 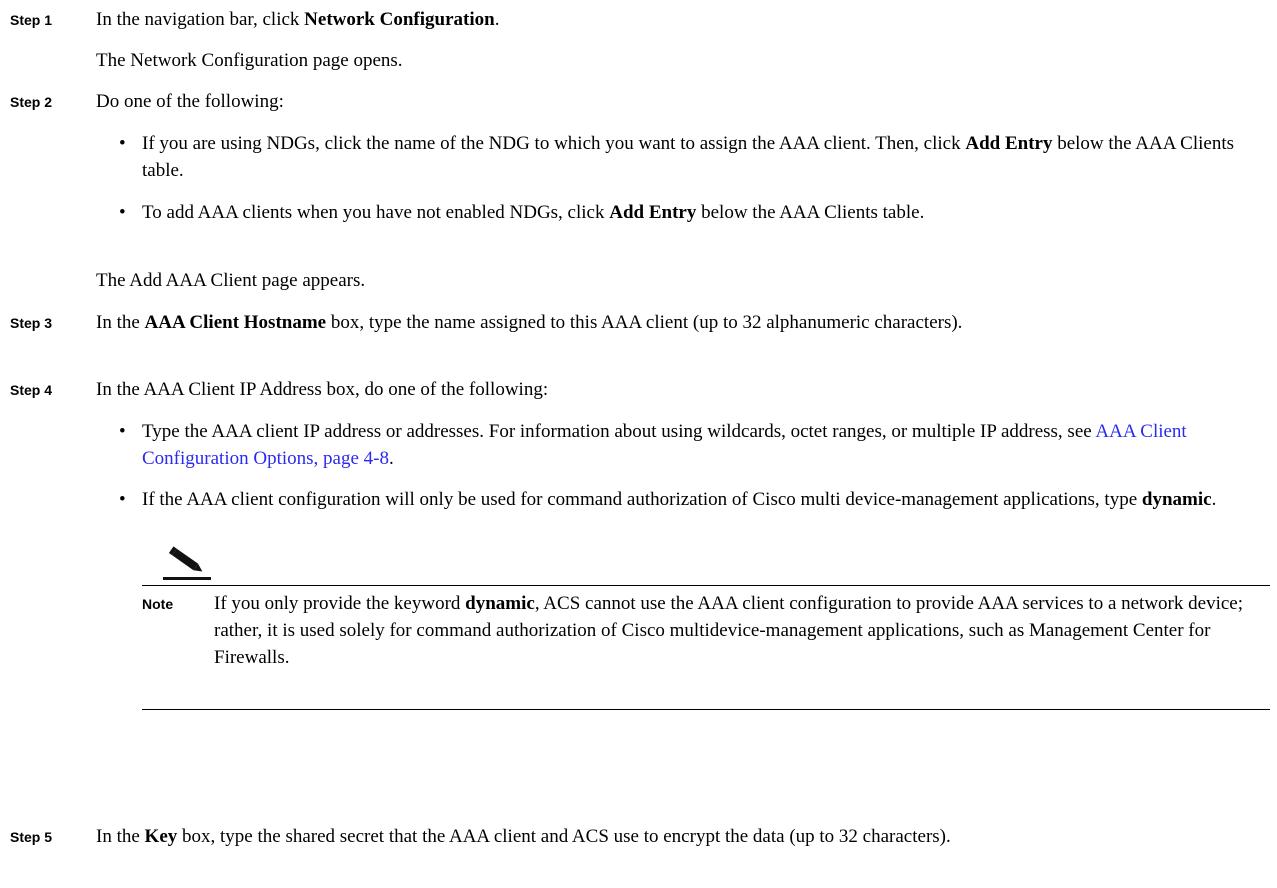 I want to click on step-2-label: Step 2, so click(x=31, y=102).